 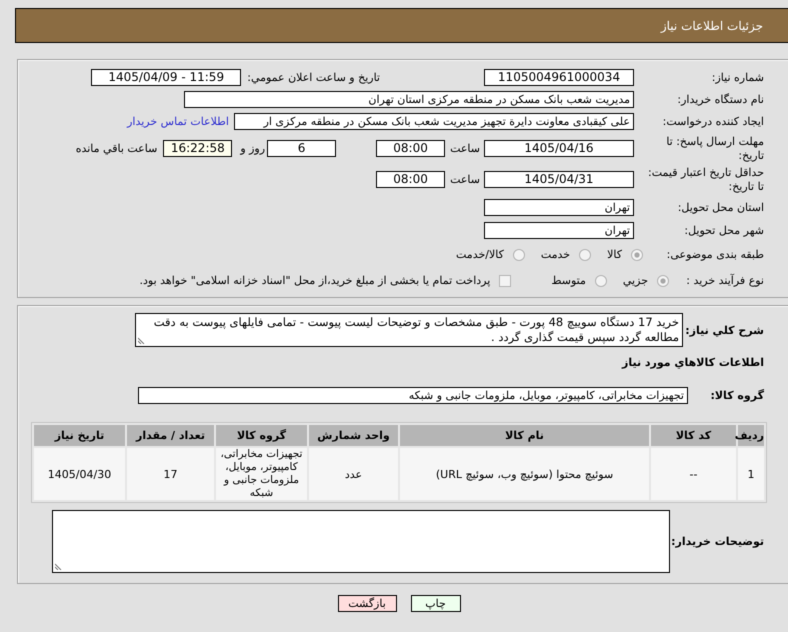 I want to click on column-header: تعداد / مقدار, so click(x=170, y=435).